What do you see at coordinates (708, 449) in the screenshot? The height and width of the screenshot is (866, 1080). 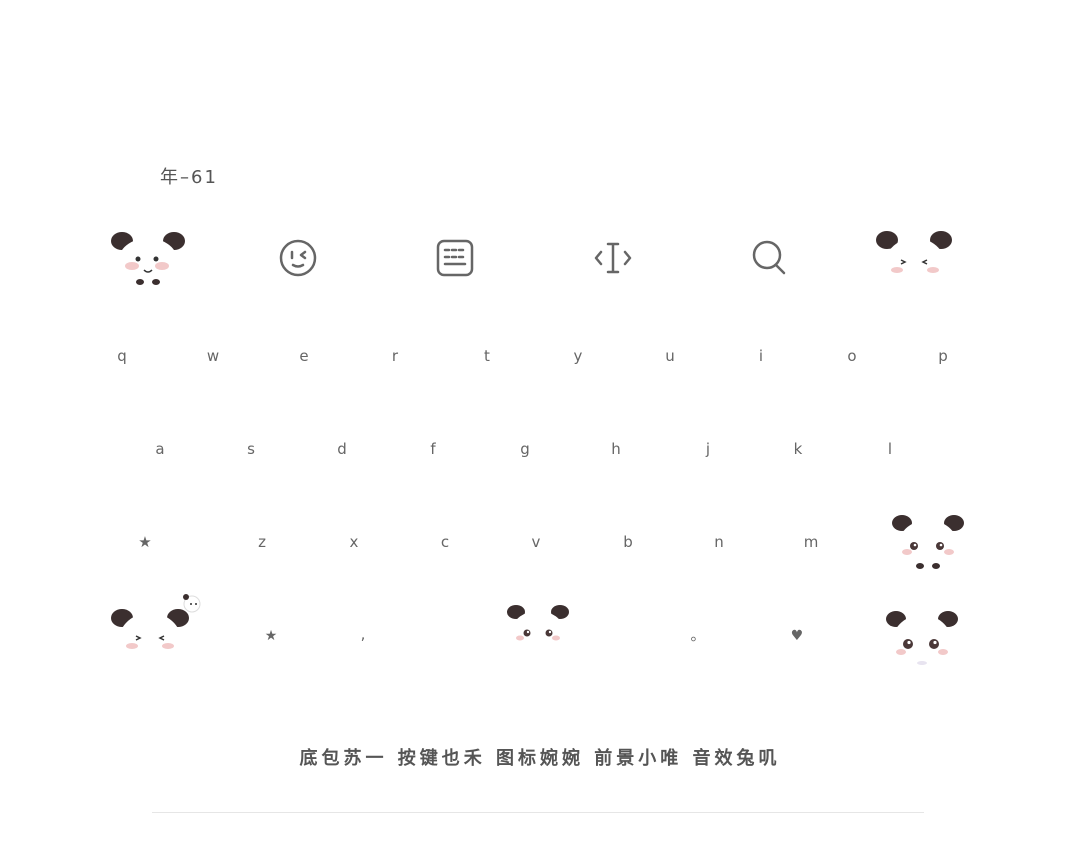 I see `key-j: j` at bounding box center [708, 449].